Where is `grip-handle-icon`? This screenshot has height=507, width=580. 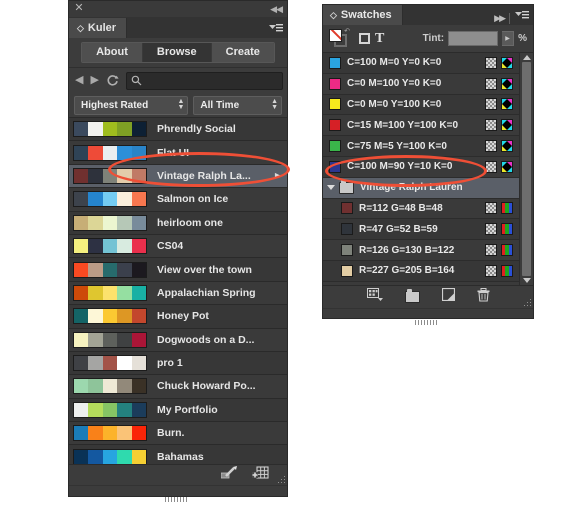 grip-handle-icon is located at coordinates (178, 495).